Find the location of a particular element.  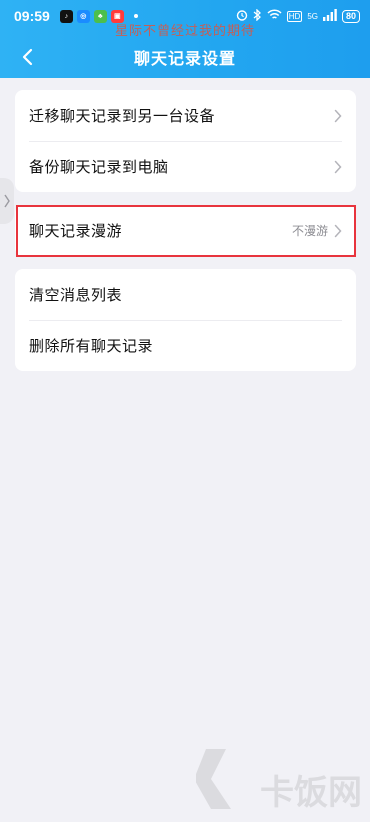

delete-all-chat-history-item: 删除所有聊天记录 is located at coordinates (185, 345).